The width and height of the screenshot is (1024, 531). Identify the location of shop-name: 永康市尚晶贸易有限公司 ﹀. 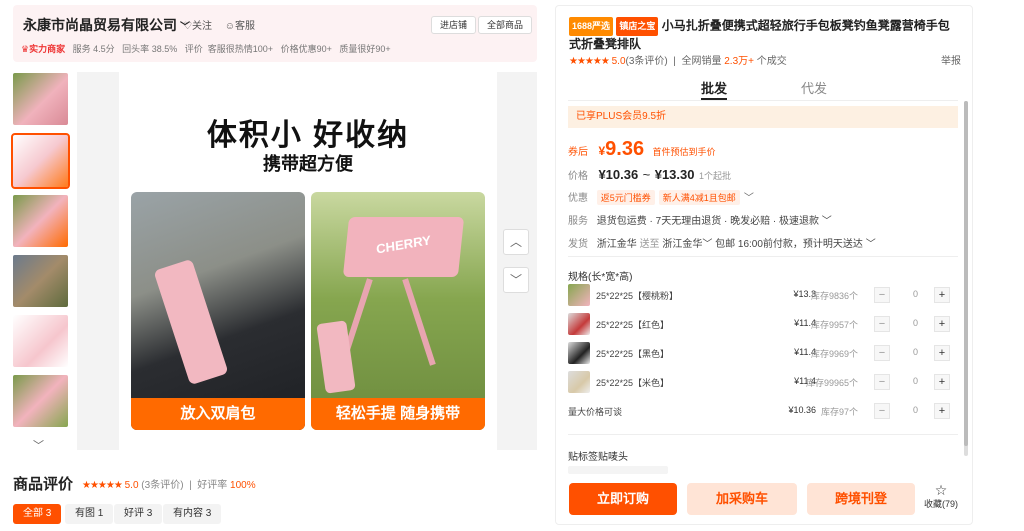
(106, 25).